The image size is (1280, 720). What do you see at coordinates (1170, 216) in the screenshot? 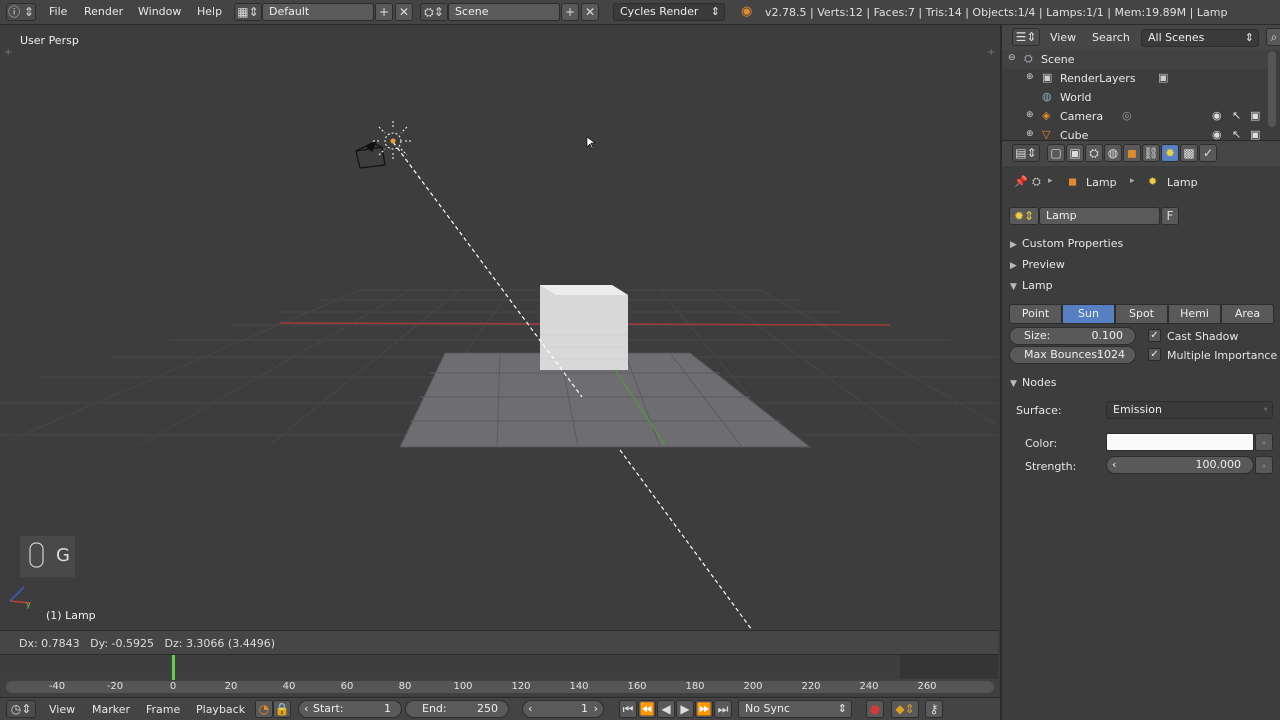
I see `fake-user-button: F` at bounding box center [1170, 216].